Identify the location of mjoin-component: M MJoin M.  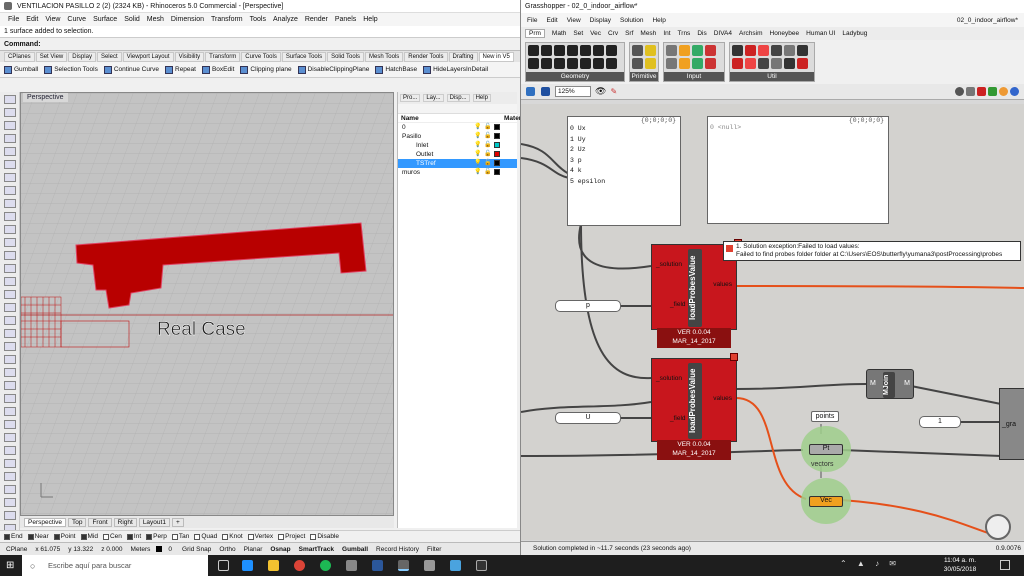
(890, 384).